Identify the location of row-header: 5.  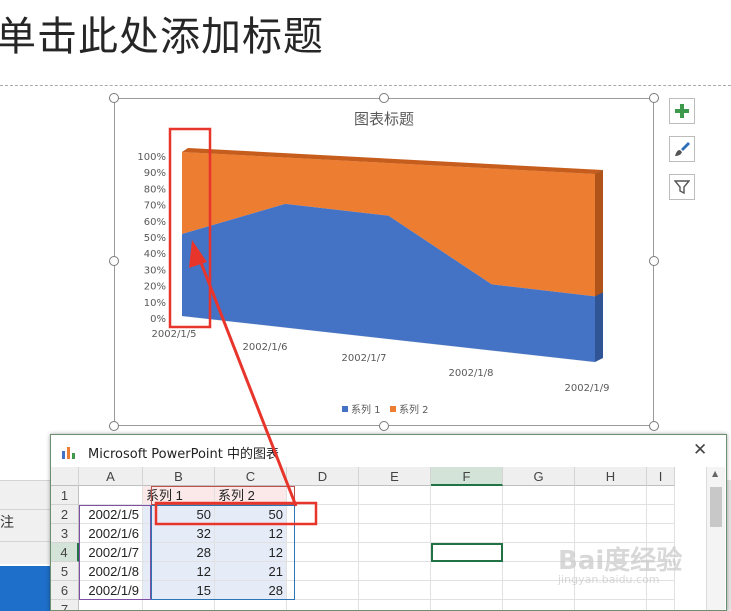
(65, 571).